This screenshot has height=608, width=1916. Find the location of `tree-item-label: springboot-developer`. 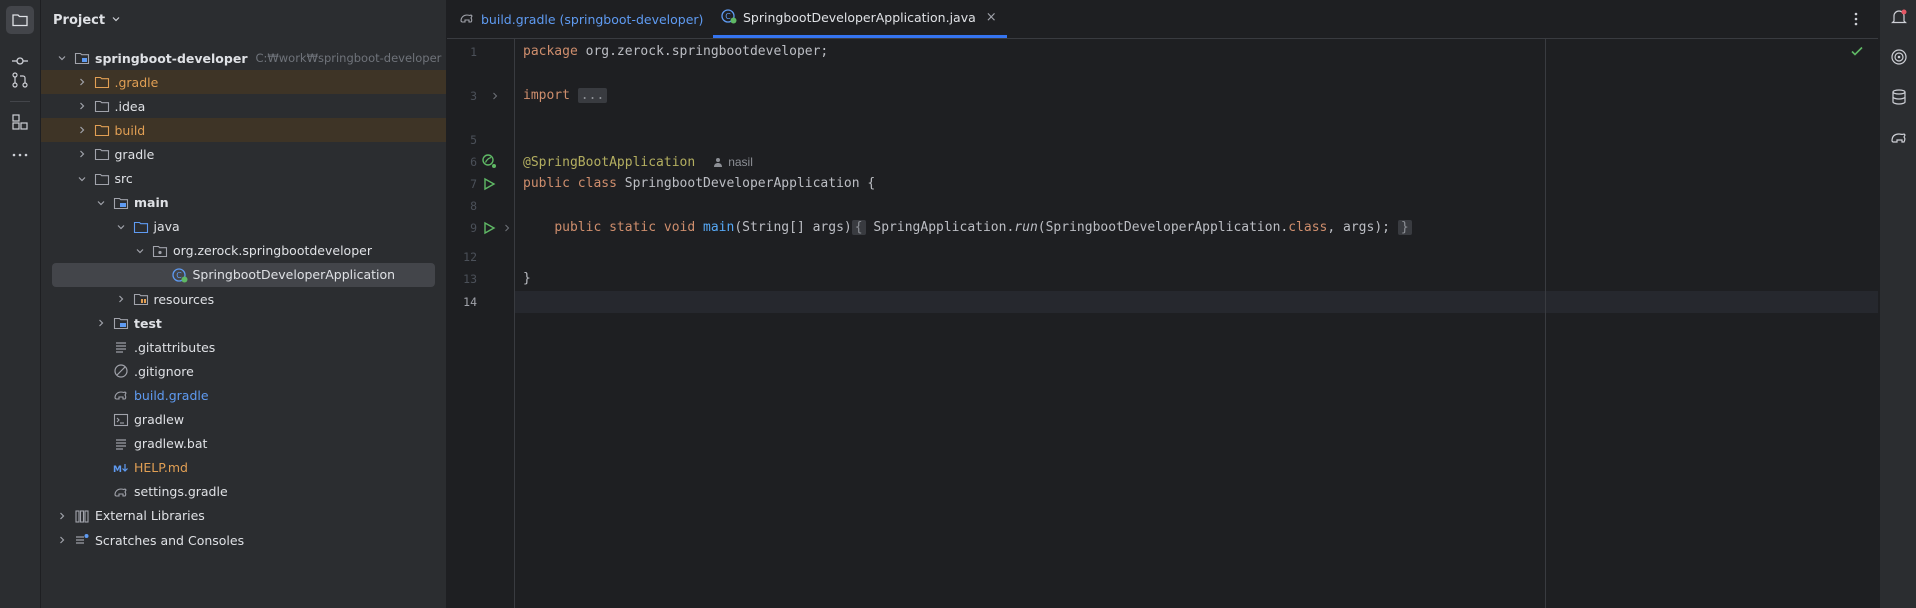

tree-item-label: springboot-developer is located at coordinates (171, 58).